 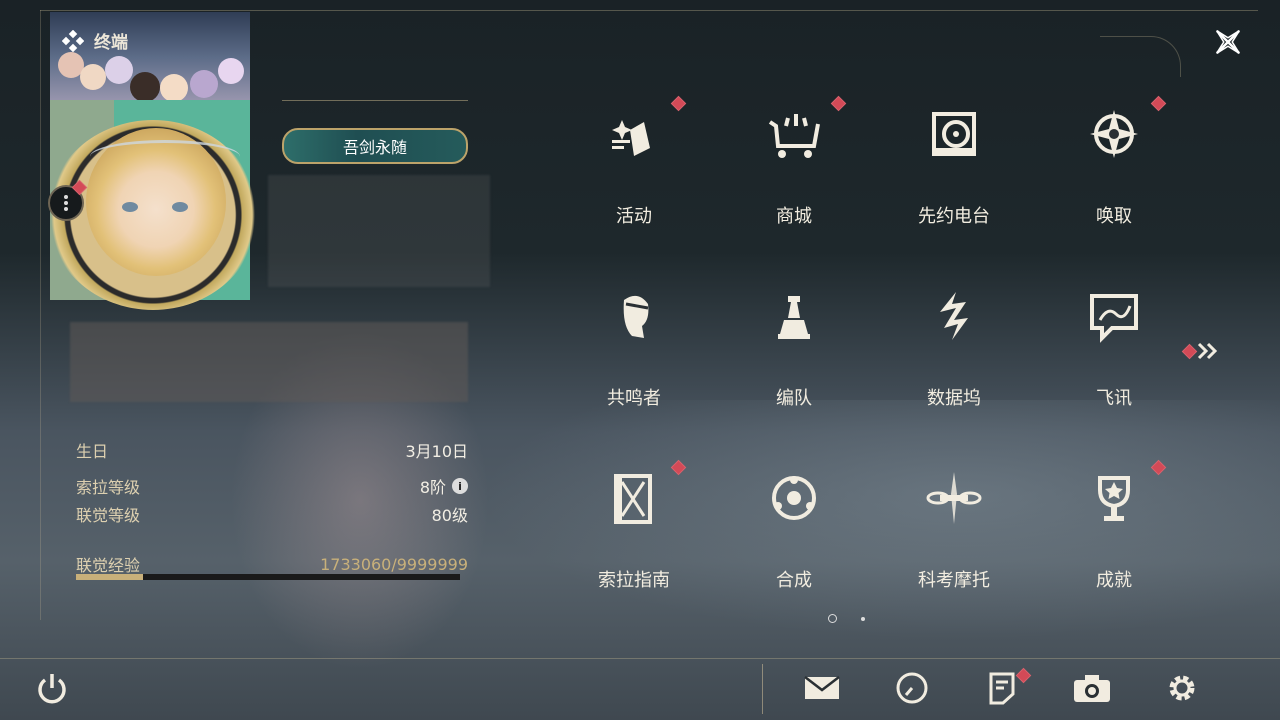 I want to click on tile-synthesis: 合成, so click(x=794, y=534).